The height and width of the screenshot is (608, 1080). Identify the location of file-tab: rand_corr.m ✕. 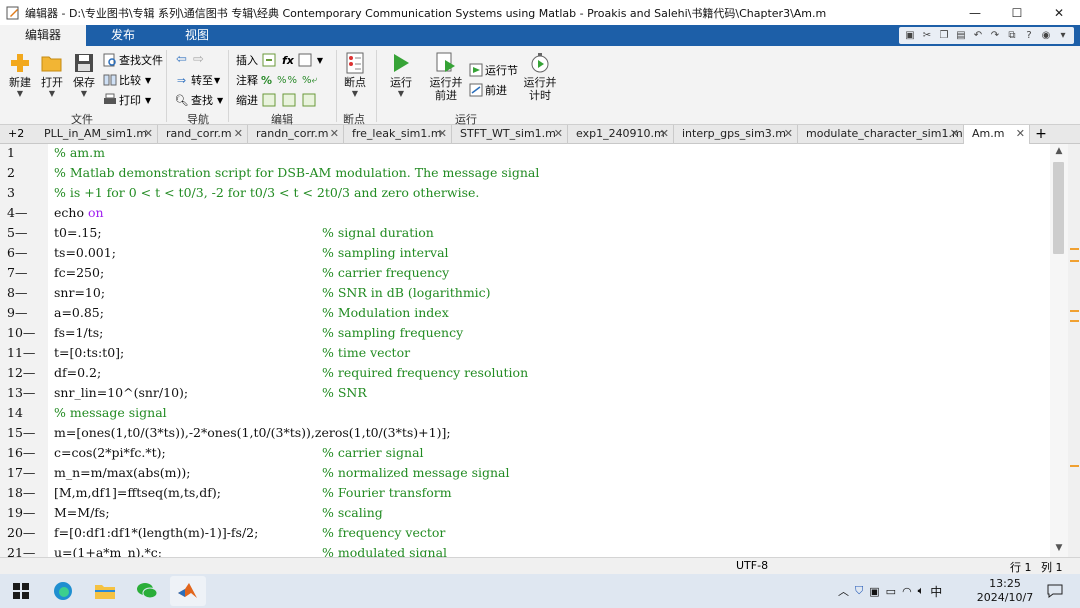
(203, 134).